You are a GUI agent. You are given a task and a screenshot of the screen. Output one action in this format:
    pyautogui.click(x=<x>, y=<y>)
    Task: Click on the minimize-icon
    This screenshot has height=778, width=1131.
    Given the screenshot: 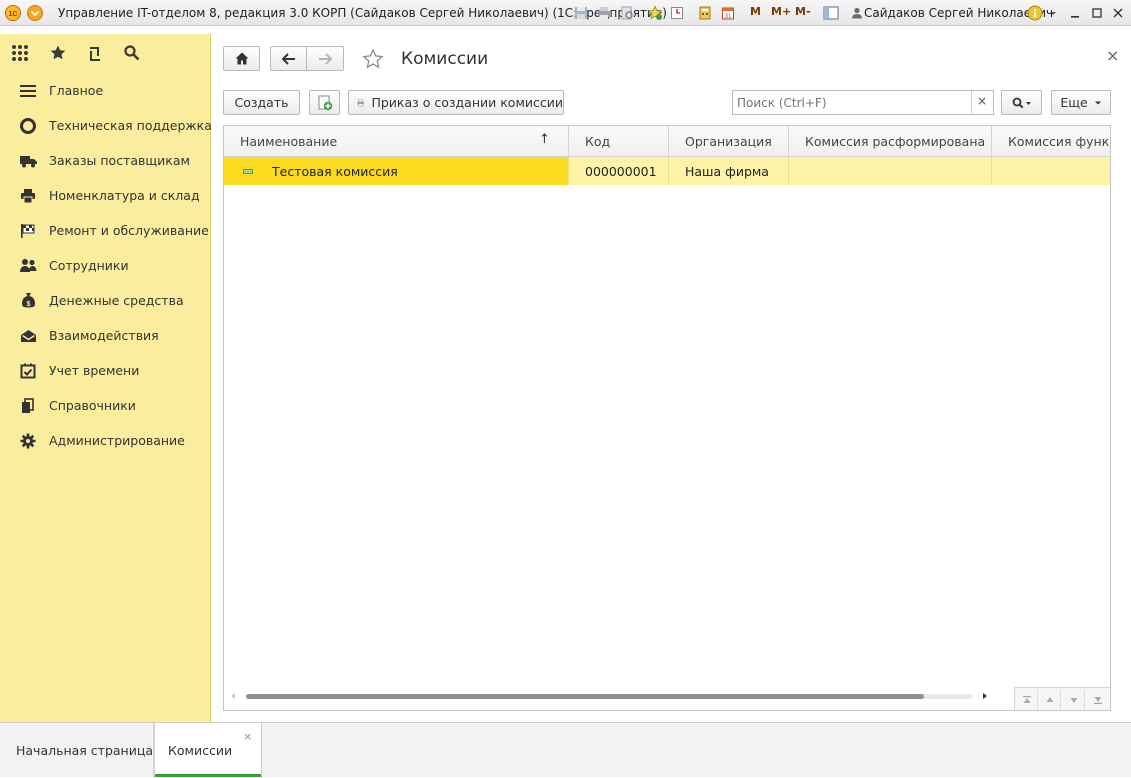 What is the action you would take?
    pyautogui.click(x=1075, y=13)
    